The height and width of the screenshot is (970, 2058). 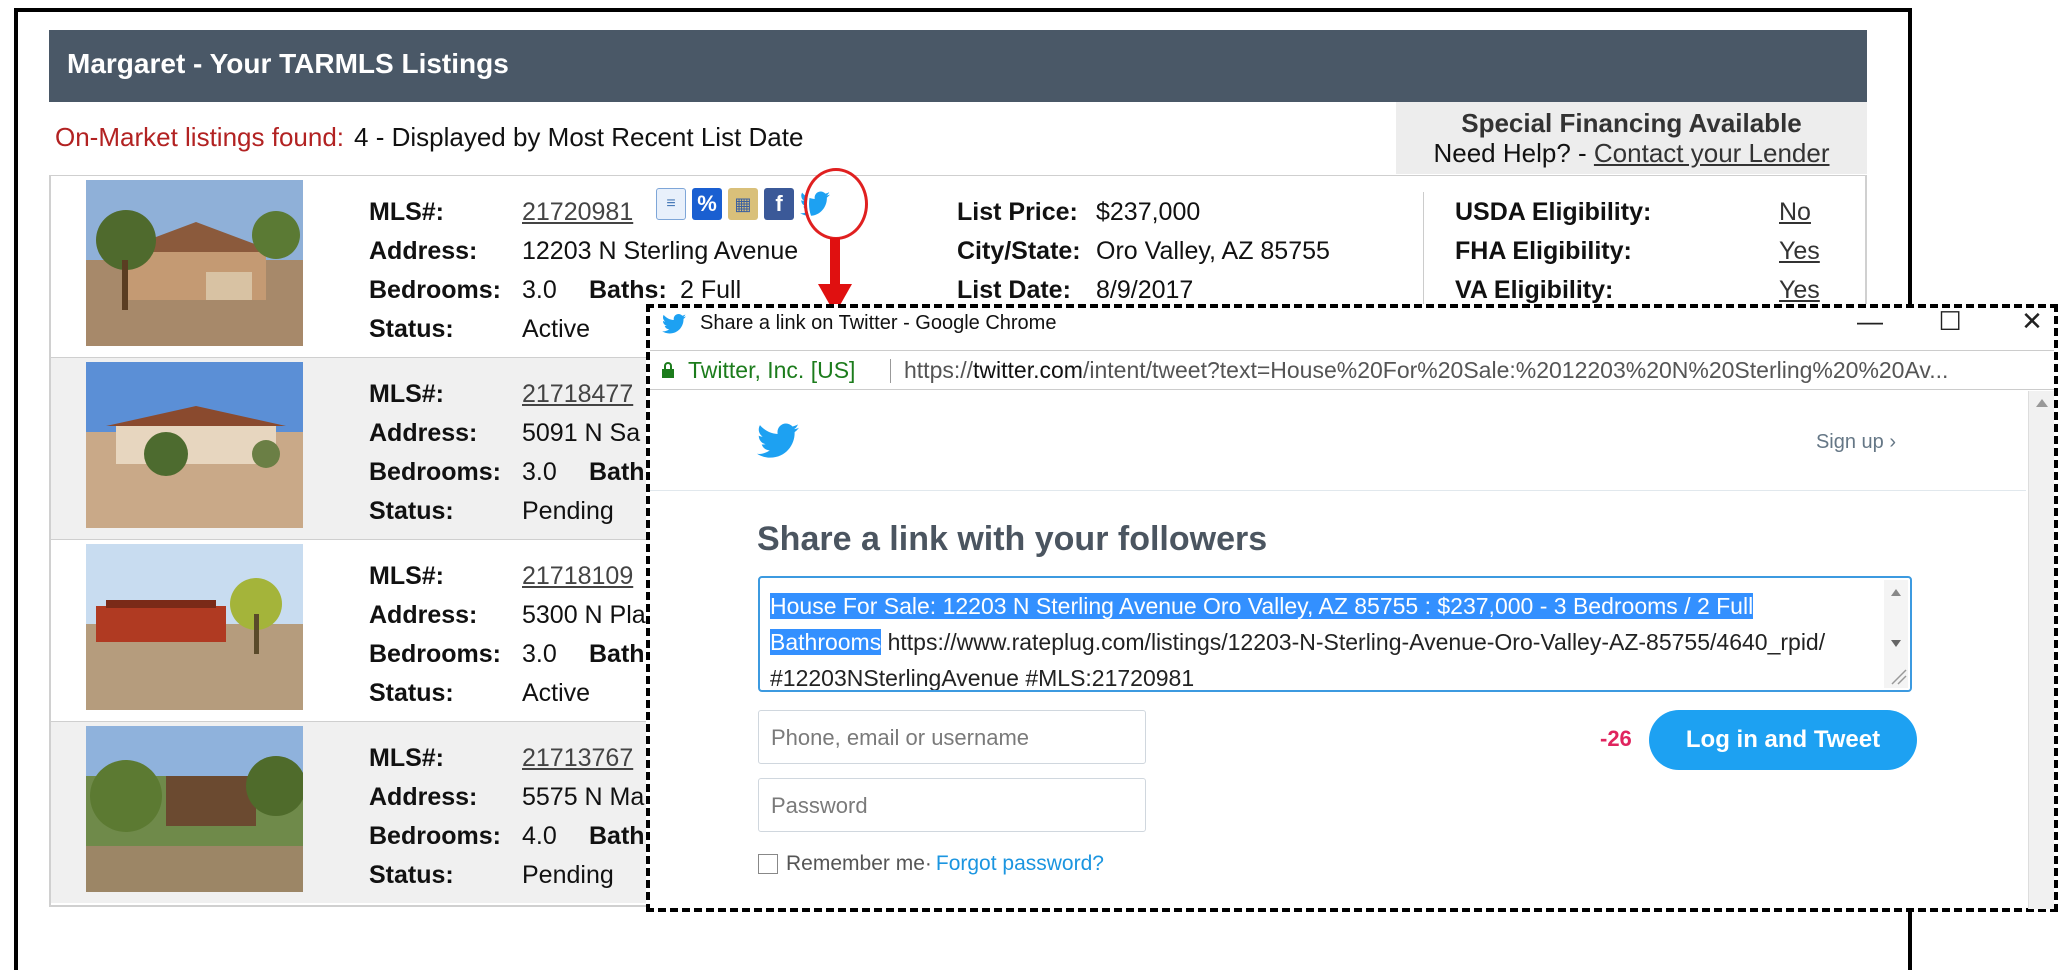 What do you see at coordinates (778, 440) in the screenshot?
I see `twitter-logo-icon` at bounding box center [778, 440].